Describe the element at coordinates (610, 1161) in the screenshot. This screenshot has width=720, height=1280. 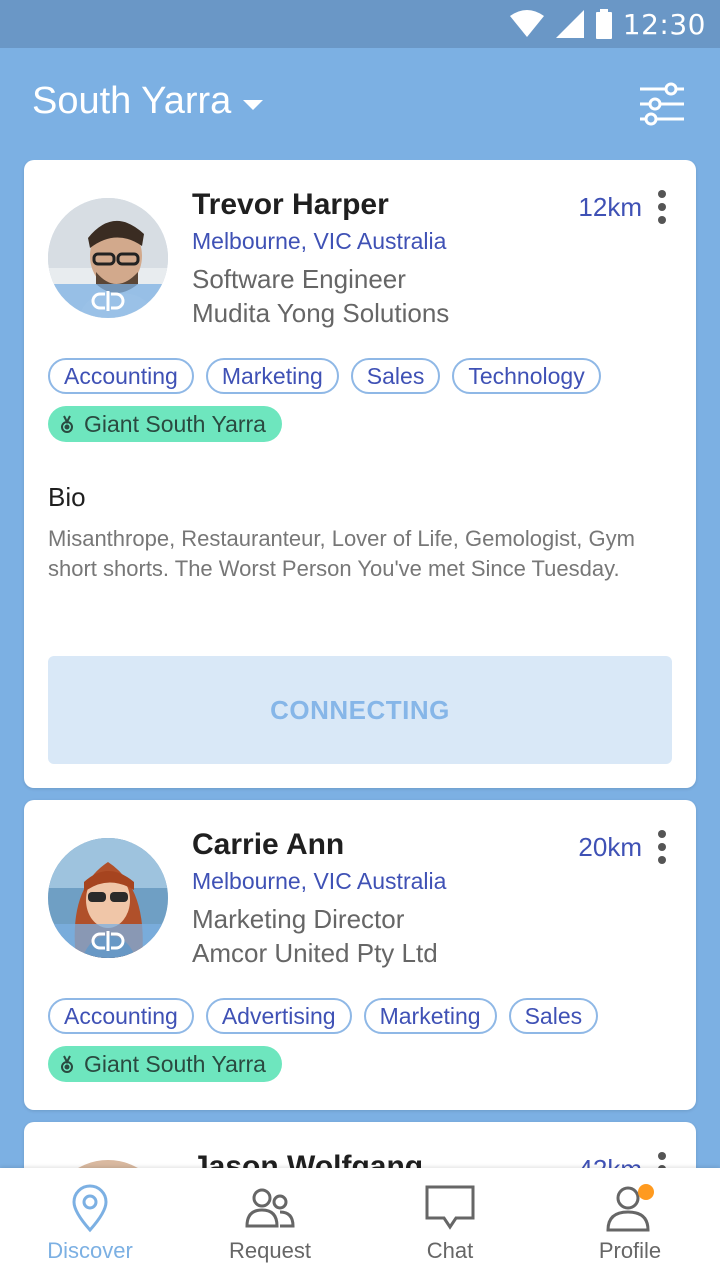
I see `distance: 42km` at that location.